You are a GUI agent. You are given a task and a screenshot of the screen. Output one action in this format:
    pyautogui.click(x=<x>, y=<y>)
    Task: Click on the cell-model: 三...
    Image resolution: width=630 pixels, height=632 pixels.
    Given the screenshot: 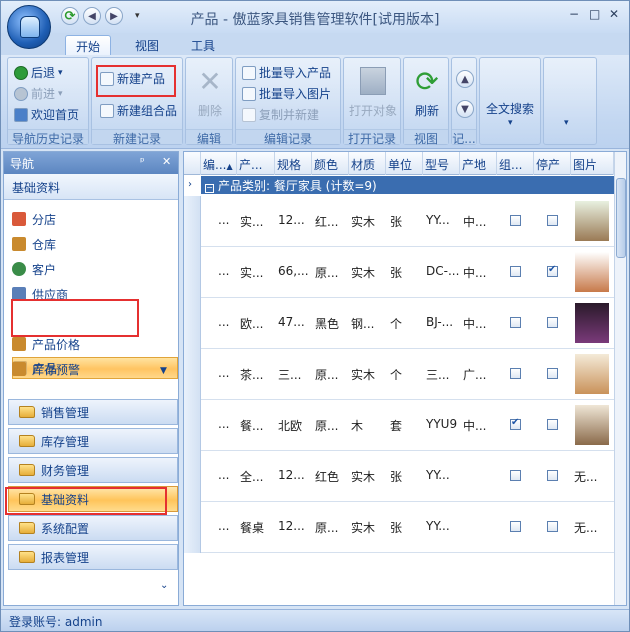 What is the action you would take?
    pyautogui.click(x=437, y=374)
    